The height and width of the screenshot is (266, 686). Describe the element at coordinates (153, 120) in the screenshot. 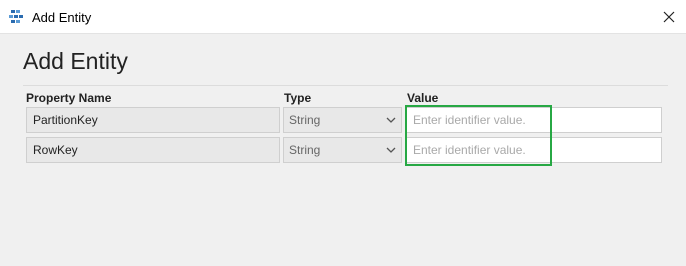

I see `property-name-partitionkey: PartitionKey` at that location.